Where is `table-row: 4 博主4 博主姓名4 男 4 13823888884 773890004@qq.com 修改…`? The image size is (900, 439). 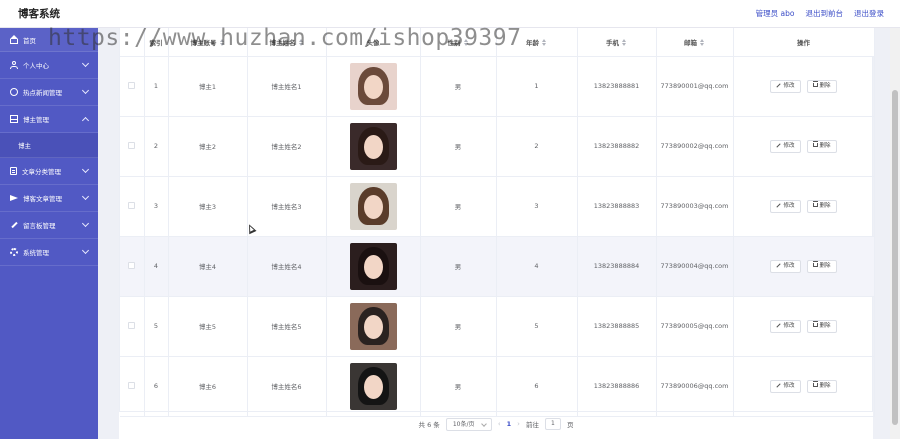
table-row: 4 博主4 博主姓名4 男 4 13823888884 773890004@qq.com 修改… is located at coordinates (497, 266).